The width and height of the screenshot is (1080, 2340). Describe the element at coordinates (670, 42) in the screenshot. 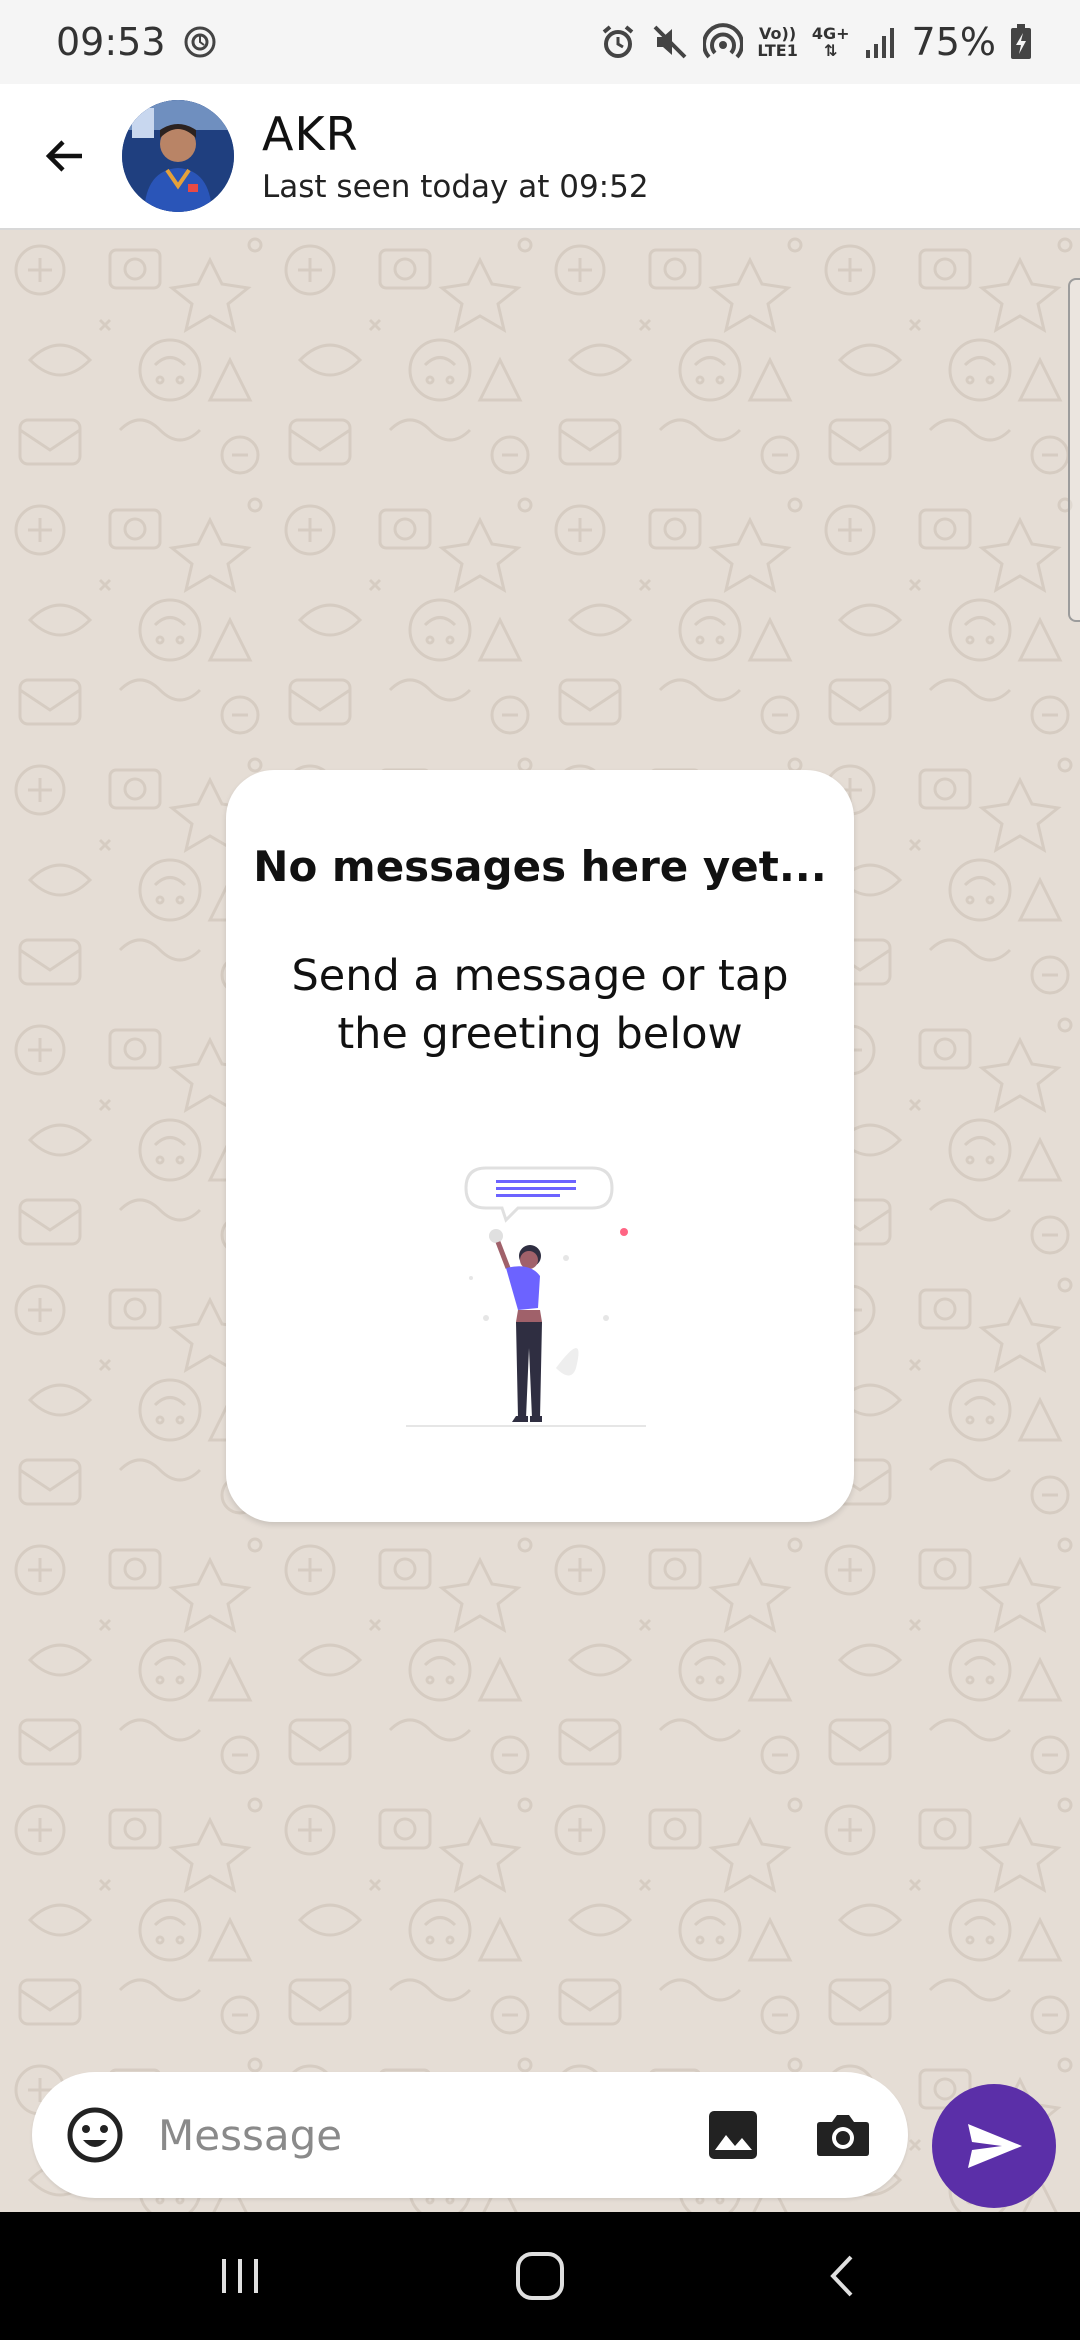

I see `mute-icon` at that location.